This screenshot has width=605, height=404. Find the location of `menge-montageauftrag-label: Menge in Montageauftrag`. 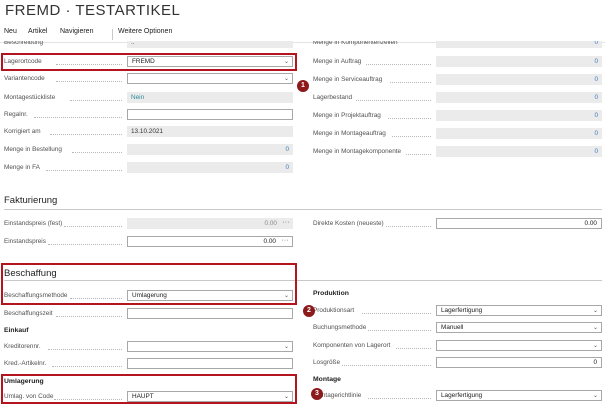

menge-montageauftrag-label: Menge in Montageauftrag is located at coordinates (349, 133).